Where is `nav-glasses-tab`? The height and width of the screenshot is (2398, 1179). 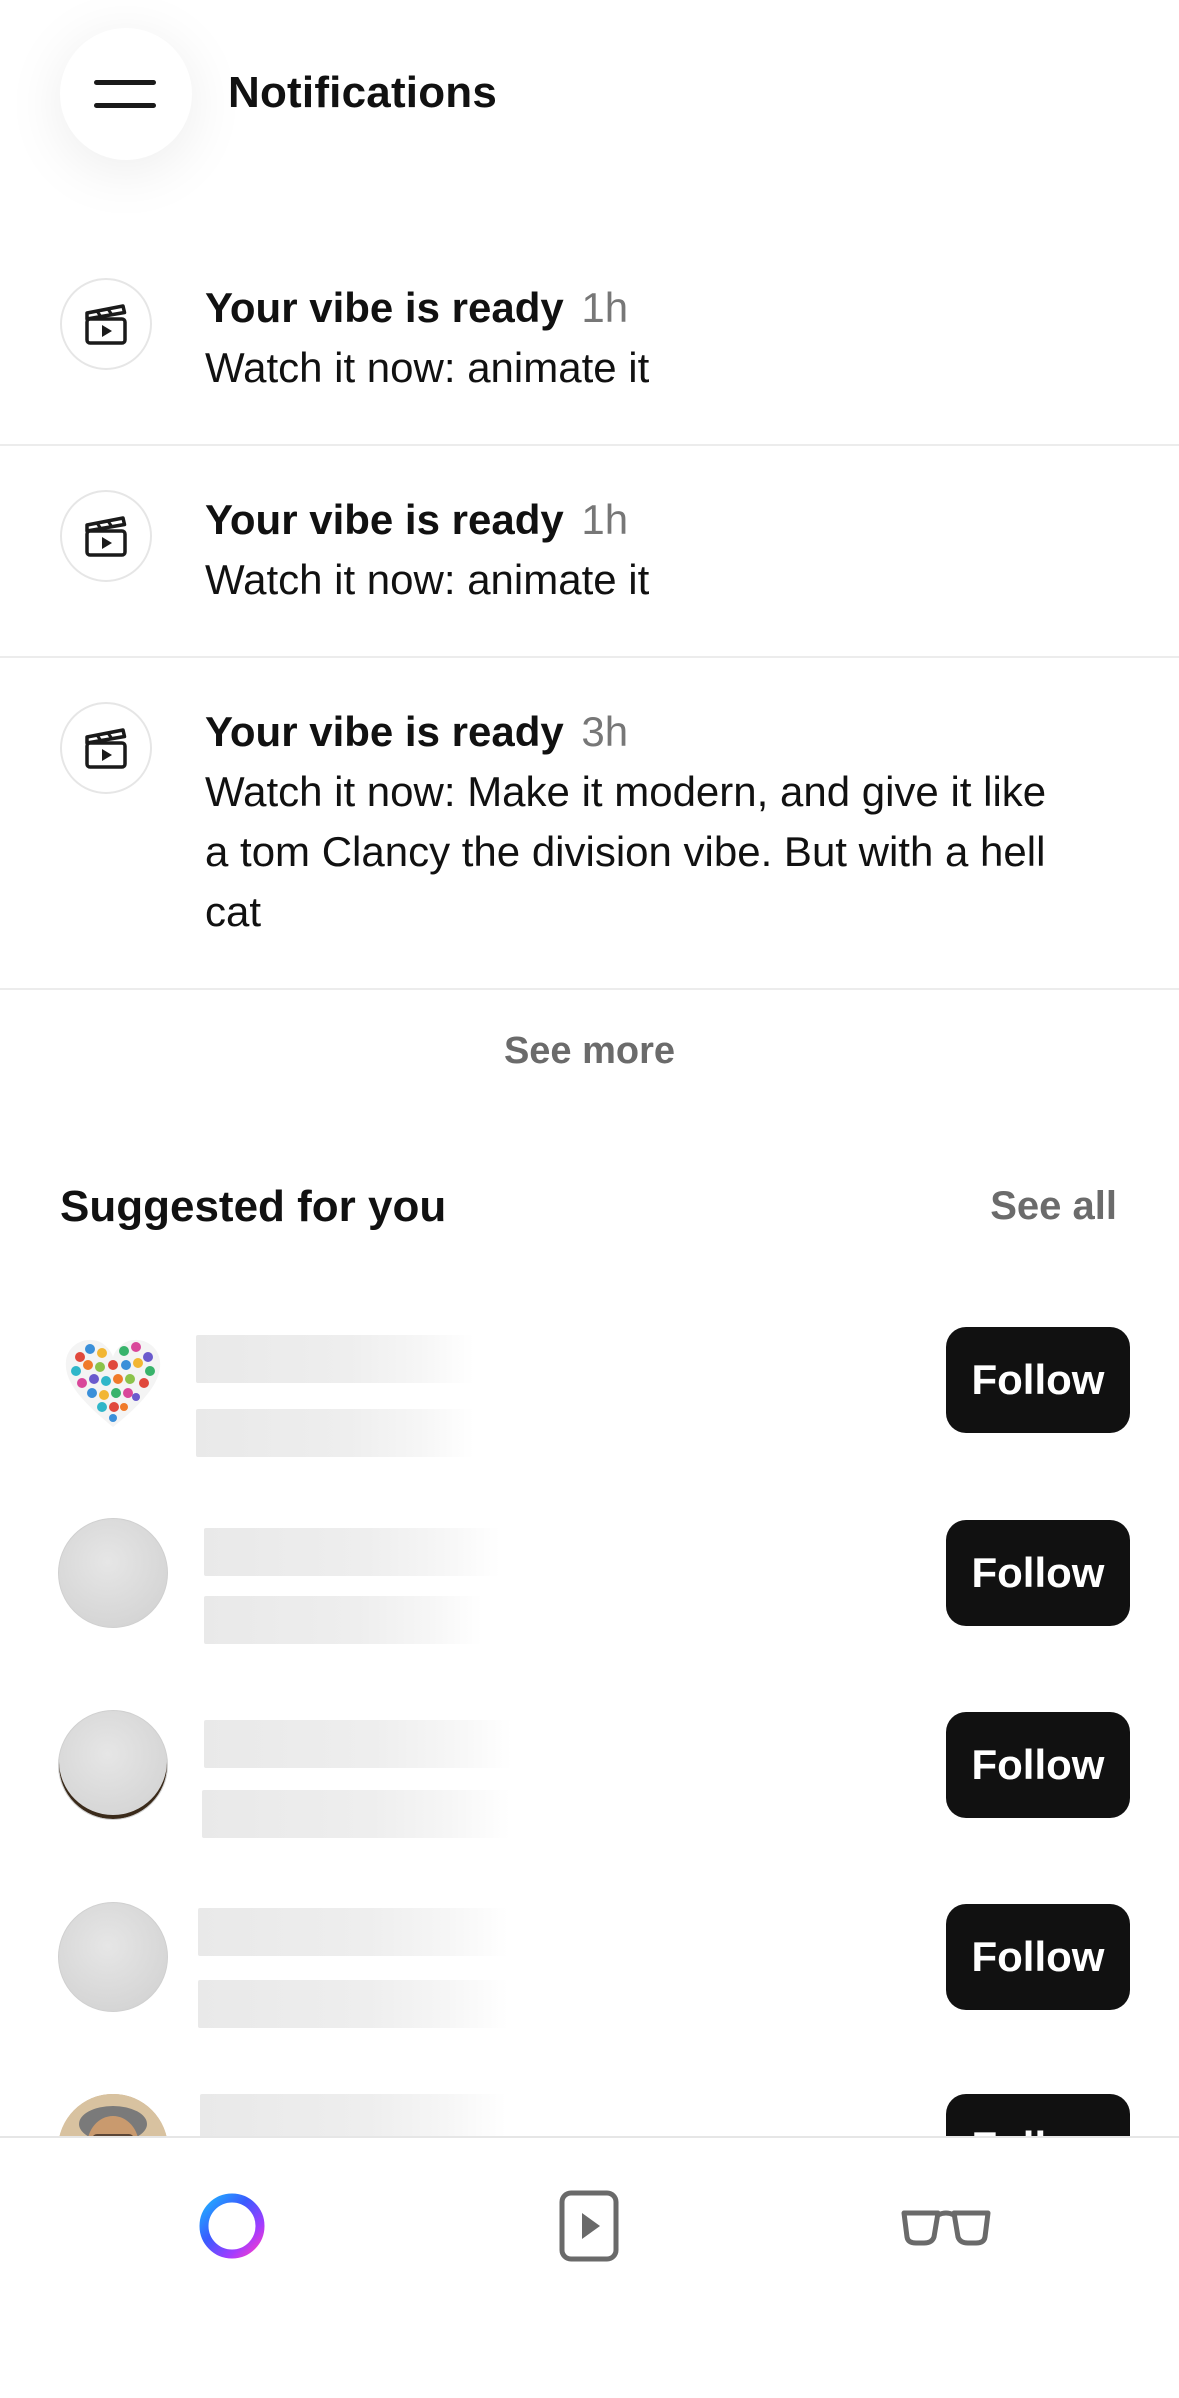 nav-glasses-tab is located at coordinates (946, 2226).